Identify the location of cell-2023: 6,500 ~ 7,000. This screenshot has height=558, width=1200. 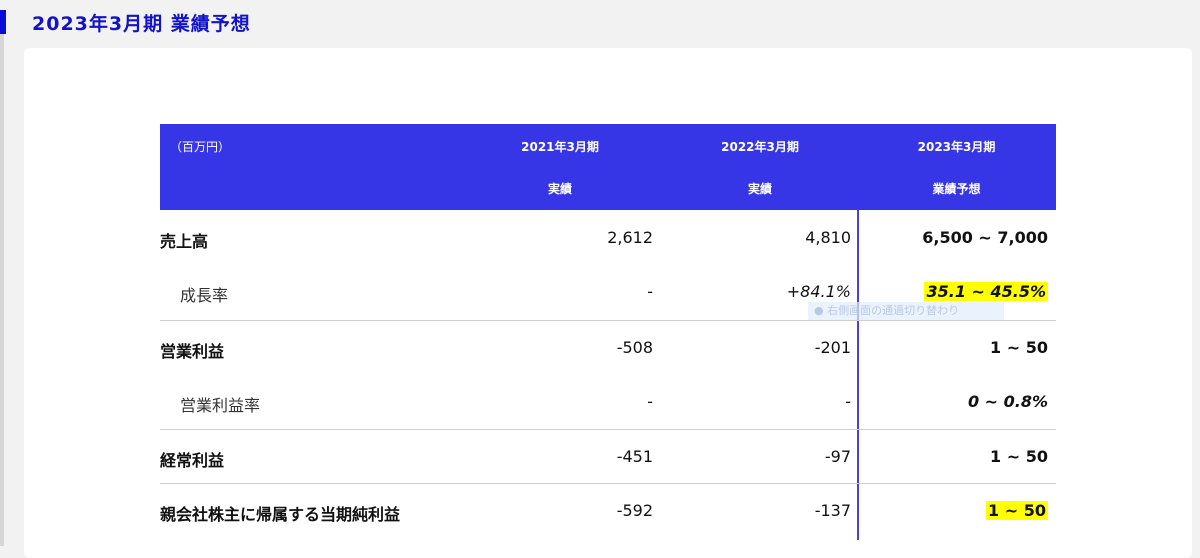
(985, 237).